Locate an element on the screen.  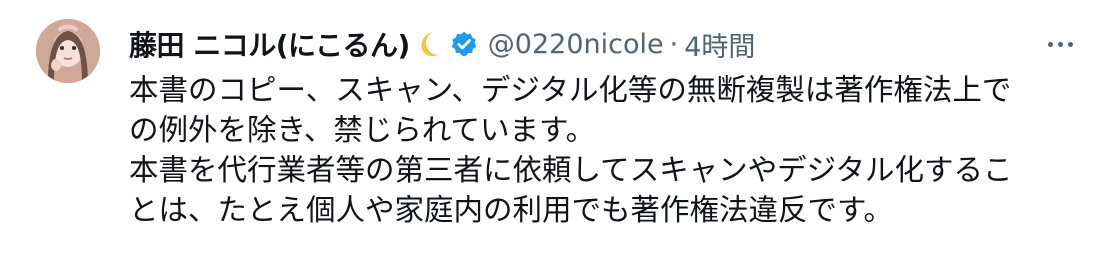
timestamp: 4時間 is located at coordinates (719, 44).